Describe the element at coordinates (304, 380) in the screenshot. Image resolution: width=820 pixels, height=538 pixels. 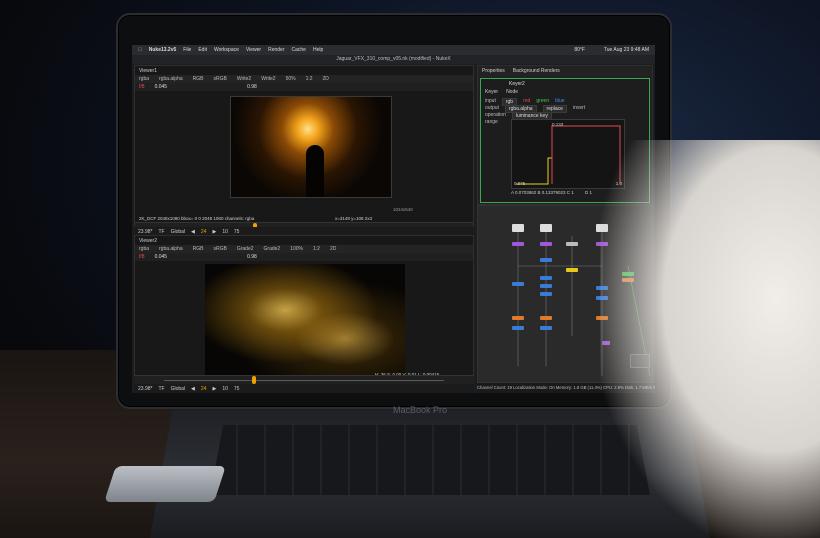
I see `timeline-ruler` at that location.